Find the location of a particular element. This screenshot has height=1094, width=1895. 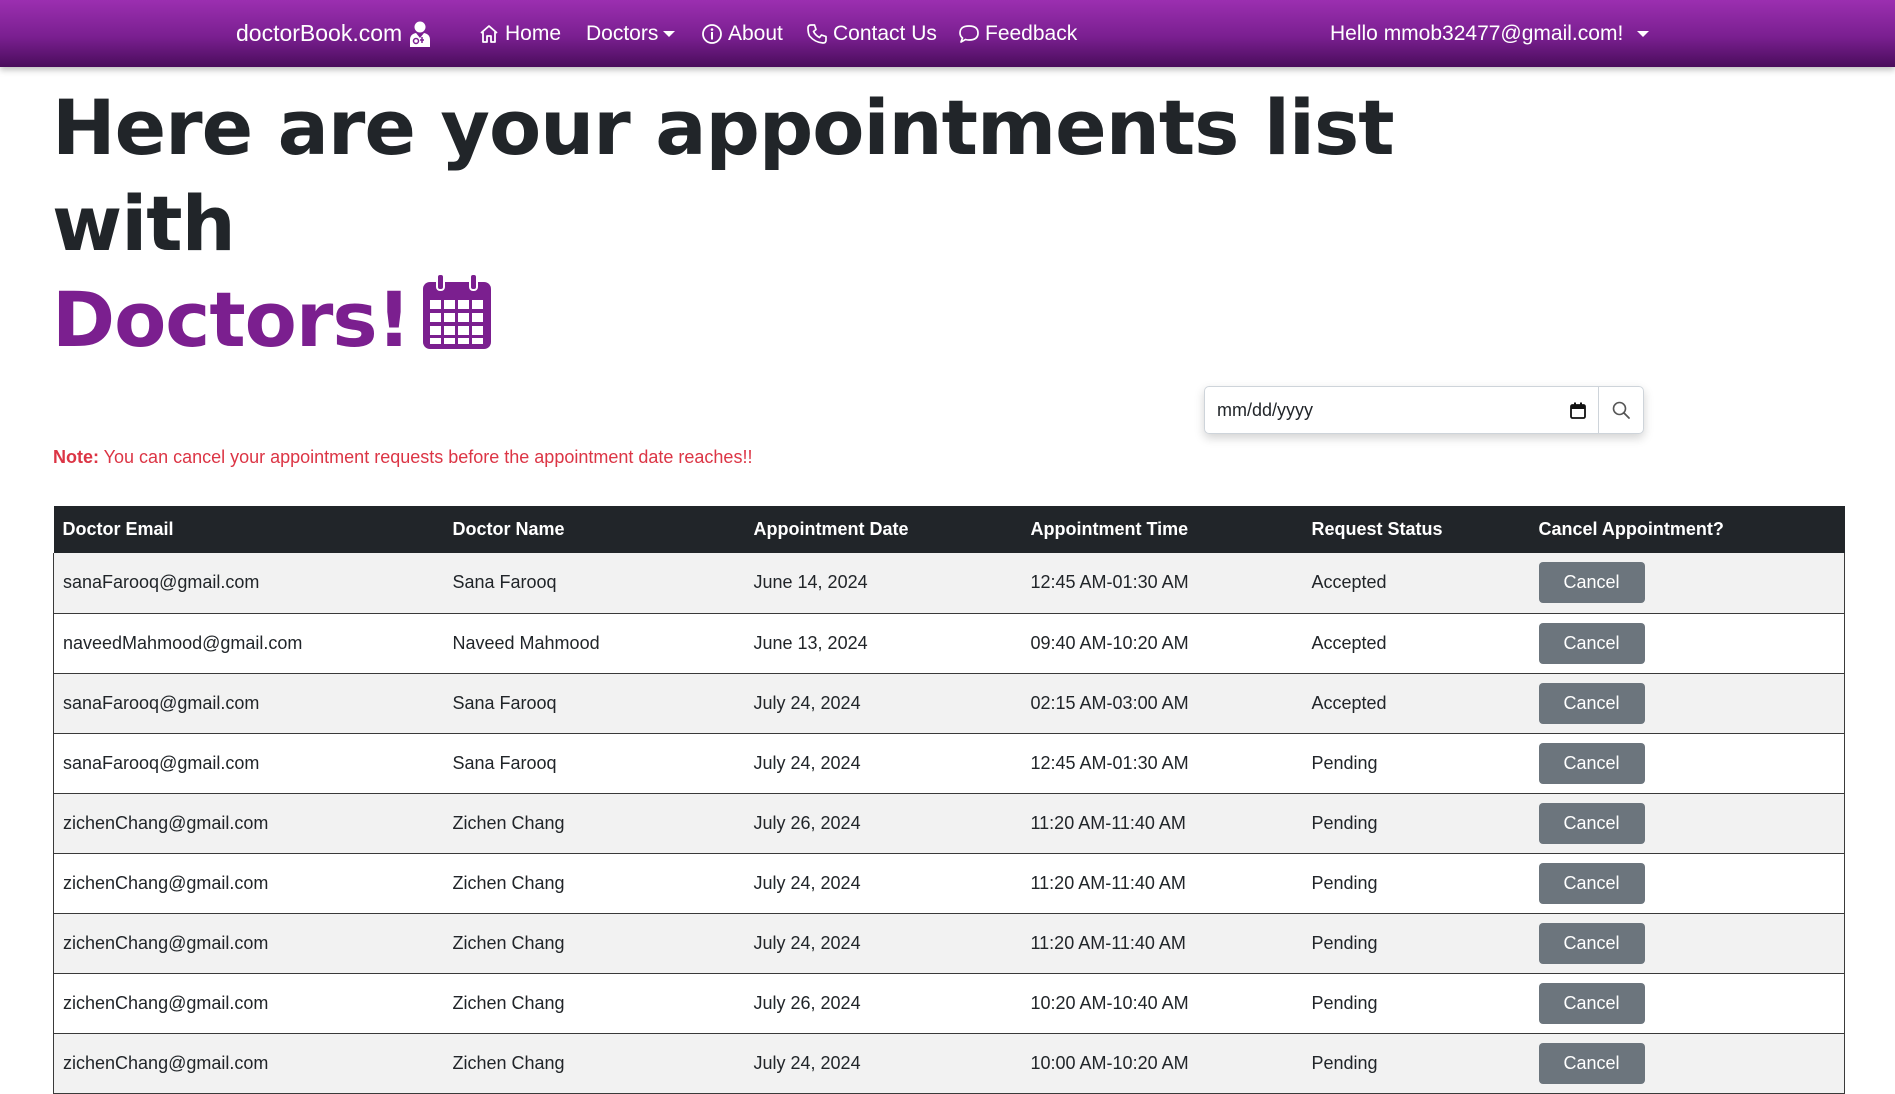

search-icon is located at coordinates (1621, 410).